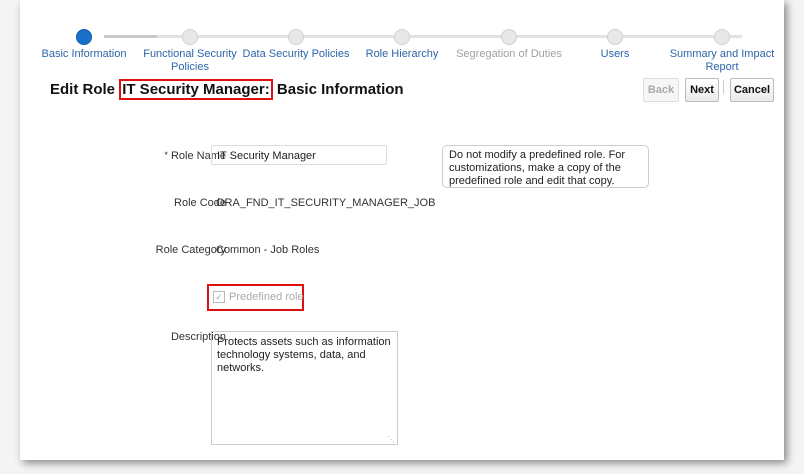 This screenshot has height=474, width=804. Describe the element at coordinates (423, 36) in the screenshot. I see `train-track` at that location.